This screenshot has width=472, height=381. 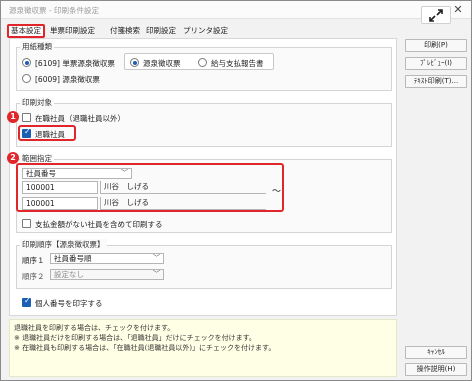 What do you see at coordinates (134, 62) in the screenshot?
I see `radio-withholding` at bounding box center [134, 62].